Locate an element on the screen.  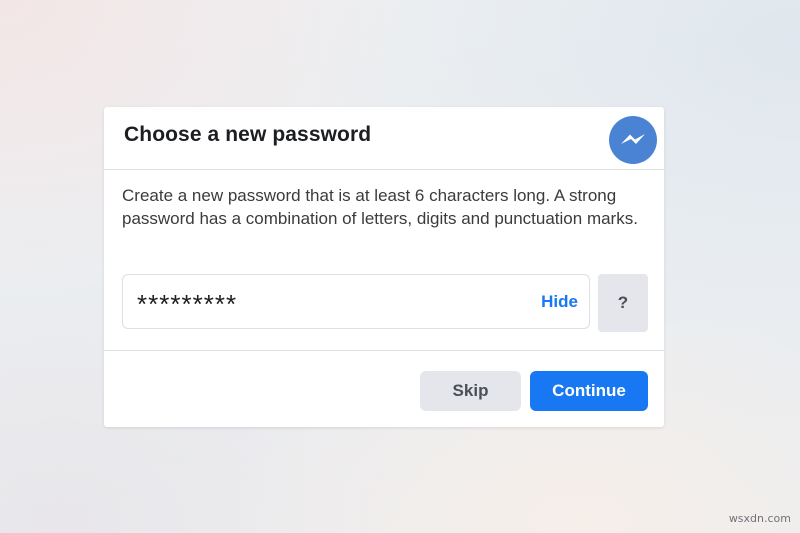
messenger-icon is located at coordinates (633, 140).